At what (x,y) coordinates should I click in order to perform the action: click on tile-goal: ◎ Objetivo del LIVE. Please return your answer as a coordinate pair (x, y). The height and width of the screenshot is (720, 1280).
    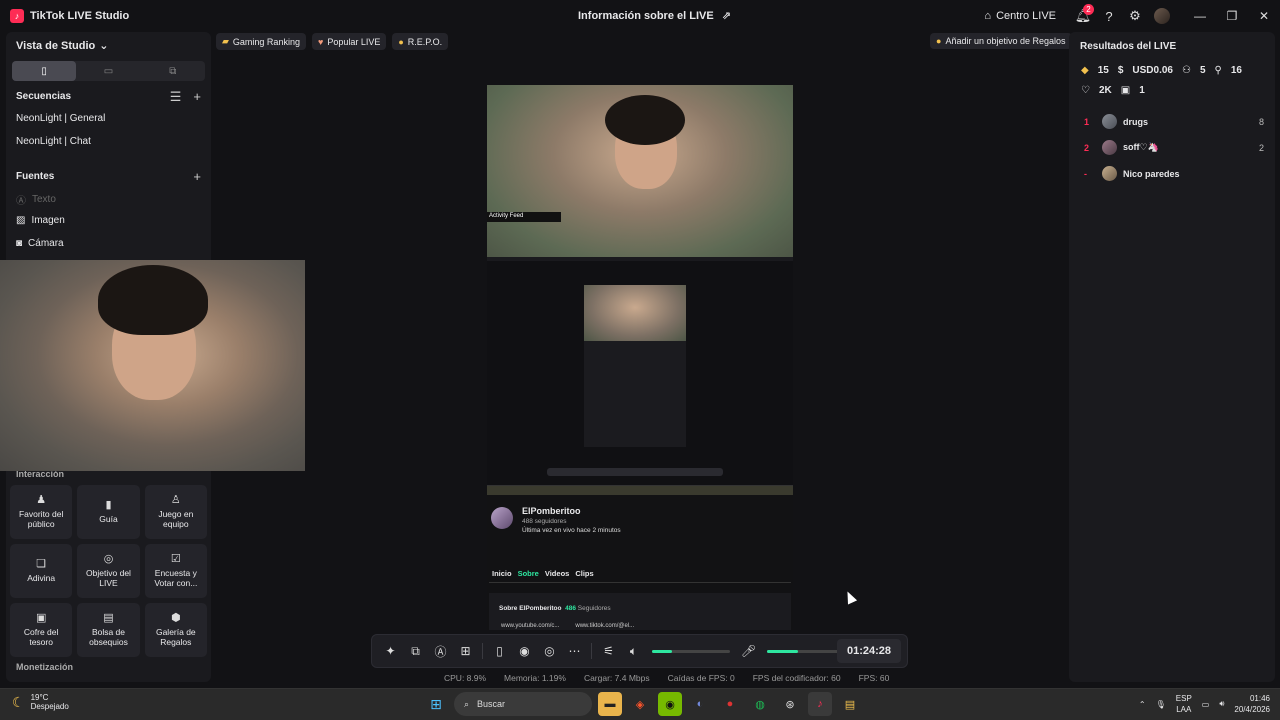
    Looking at the image, I should click on (108, 571).